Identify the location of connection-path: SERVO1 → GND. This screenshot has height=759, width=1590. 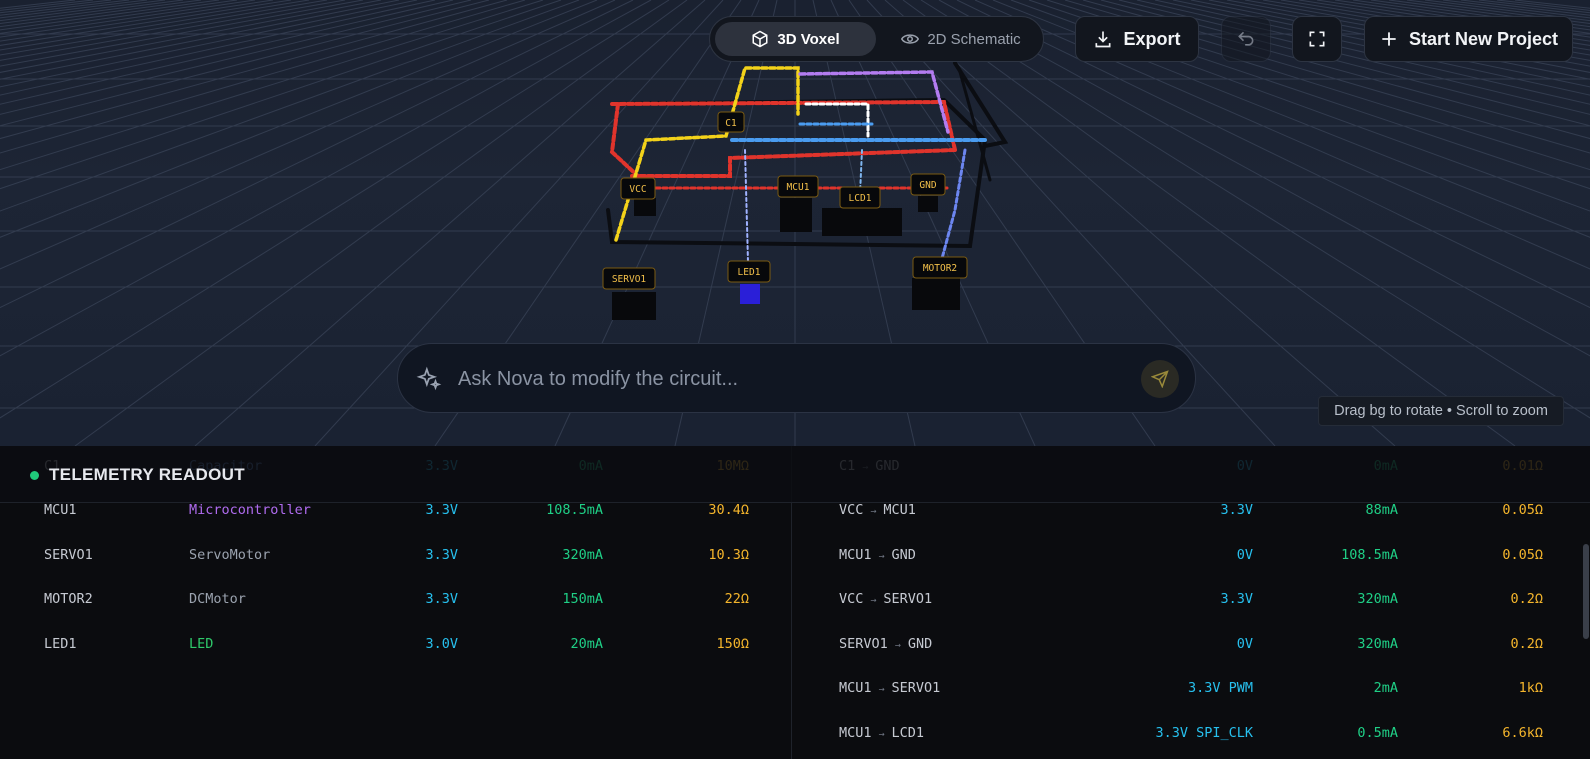
(885, 644).